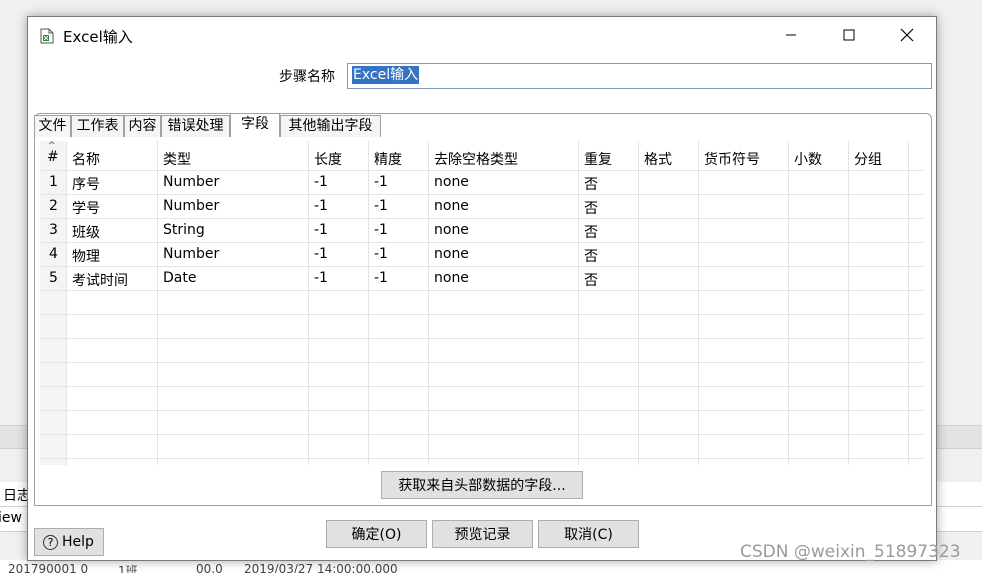 This screenshot has height=573, width=982. I want to click on ok-button: 确定(O), so click(376, 534).